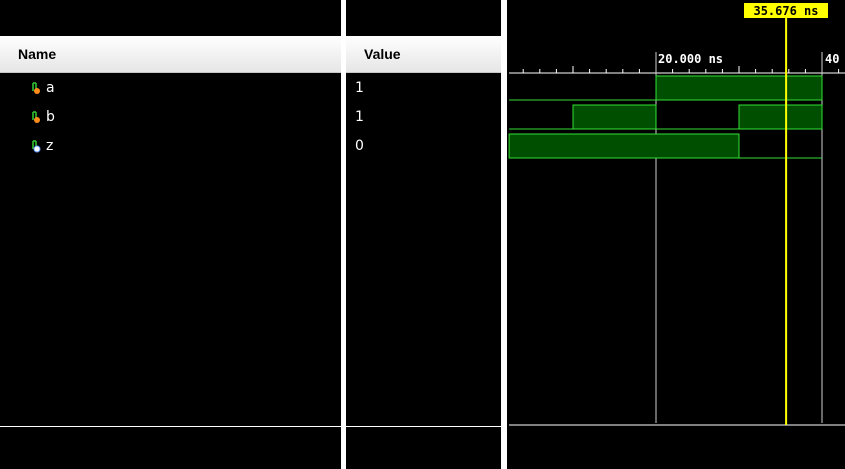  I want to click on waveform-a, so click(666, 88).